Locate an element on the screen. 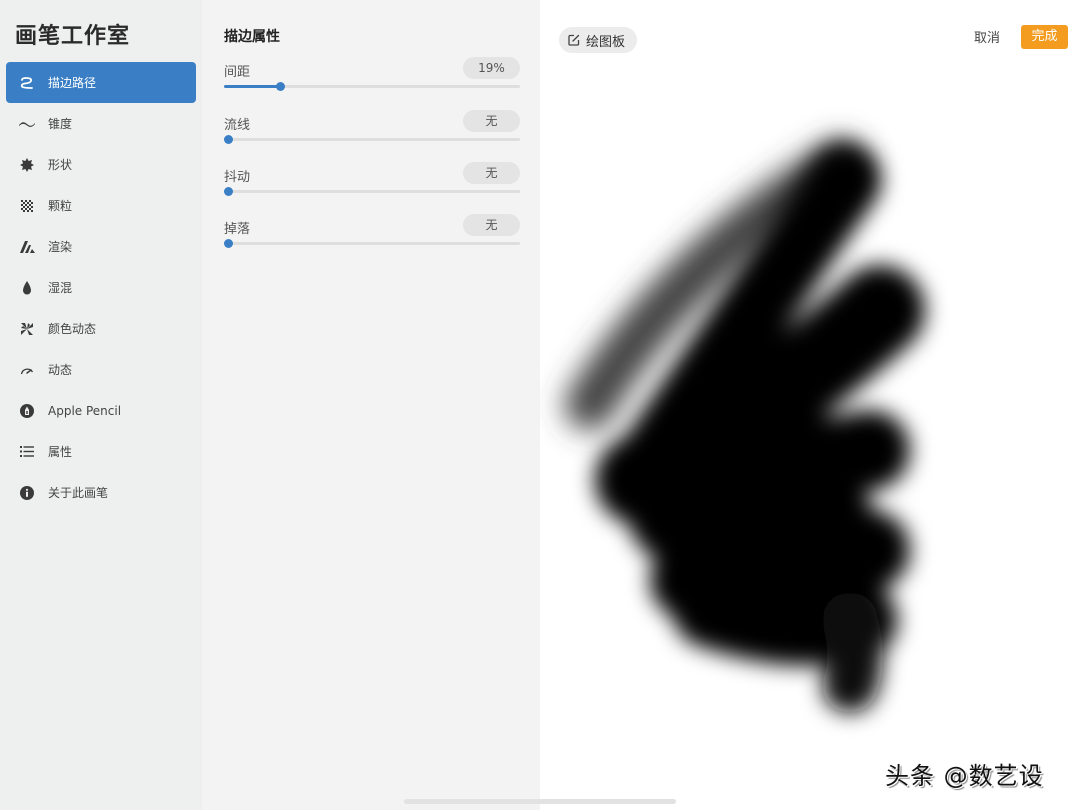 The height and width of the screenshot is (810, 1080). edit-icon is located at coordinates (574, 40).